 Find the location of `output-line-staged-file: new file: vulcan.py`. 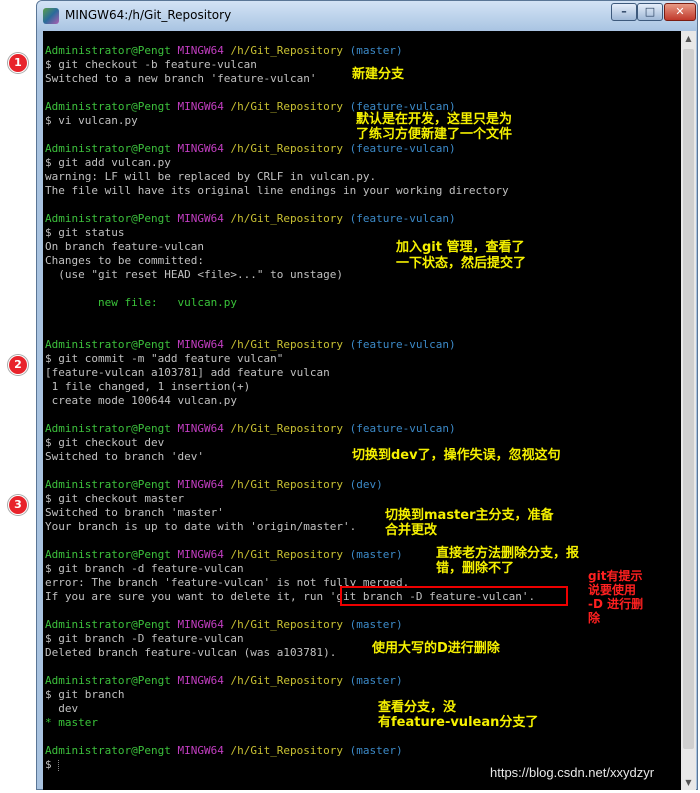

output-line-staged-file: new file: vulcan.py is located at coordinates (141, 302).